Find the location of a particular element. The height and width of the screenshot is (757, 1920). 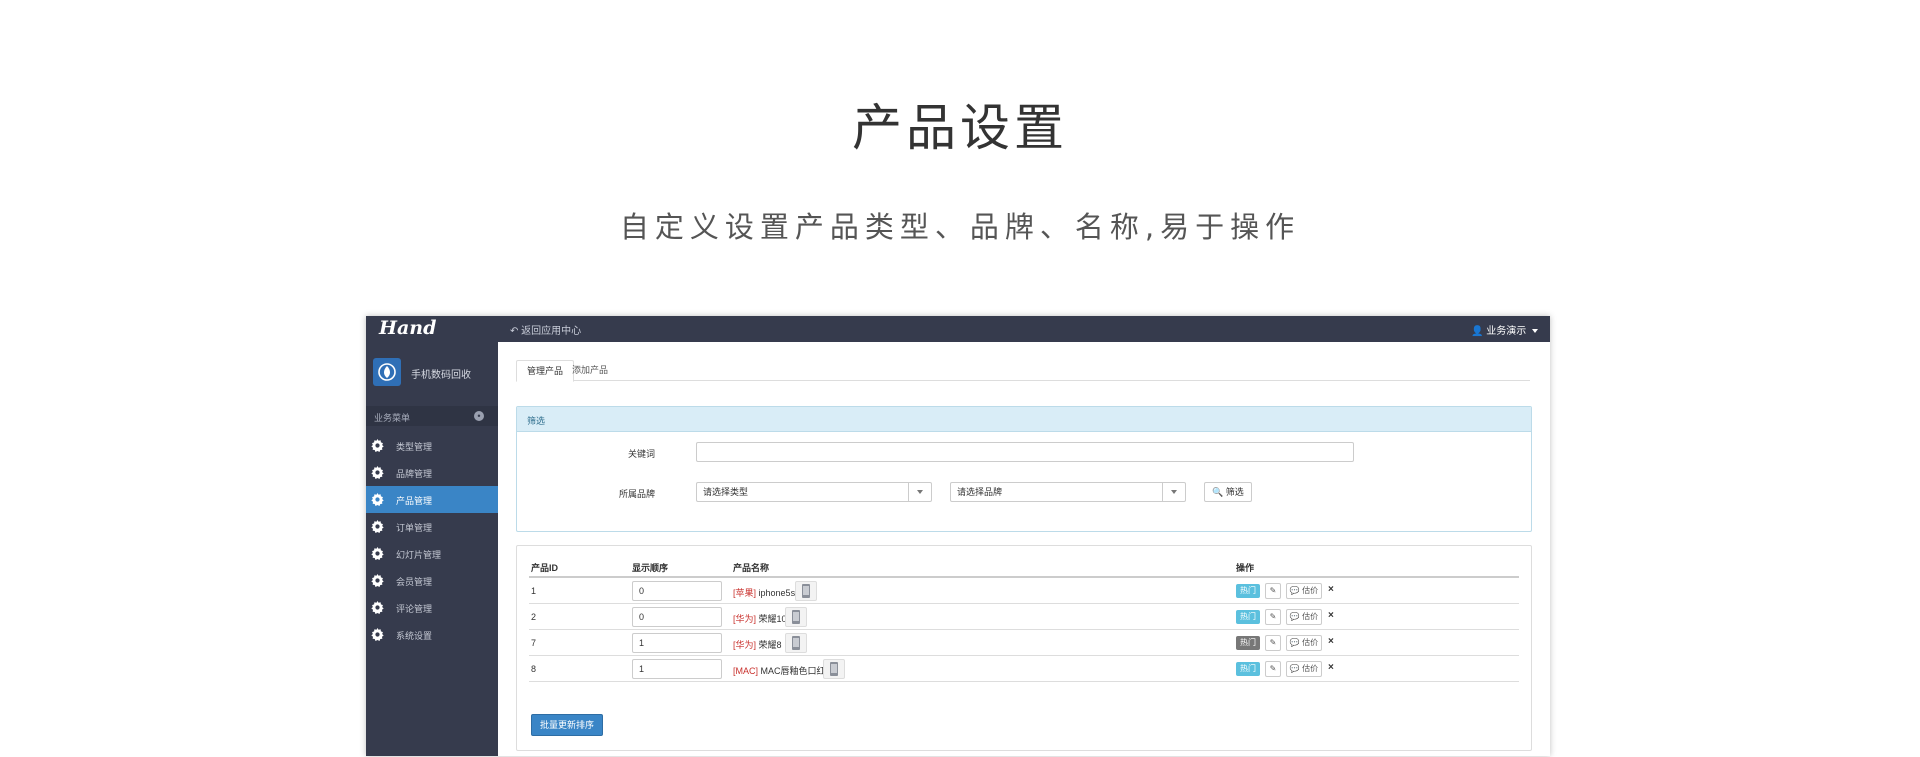

user-icon: 👤 is located at coordinates (1477, 331).